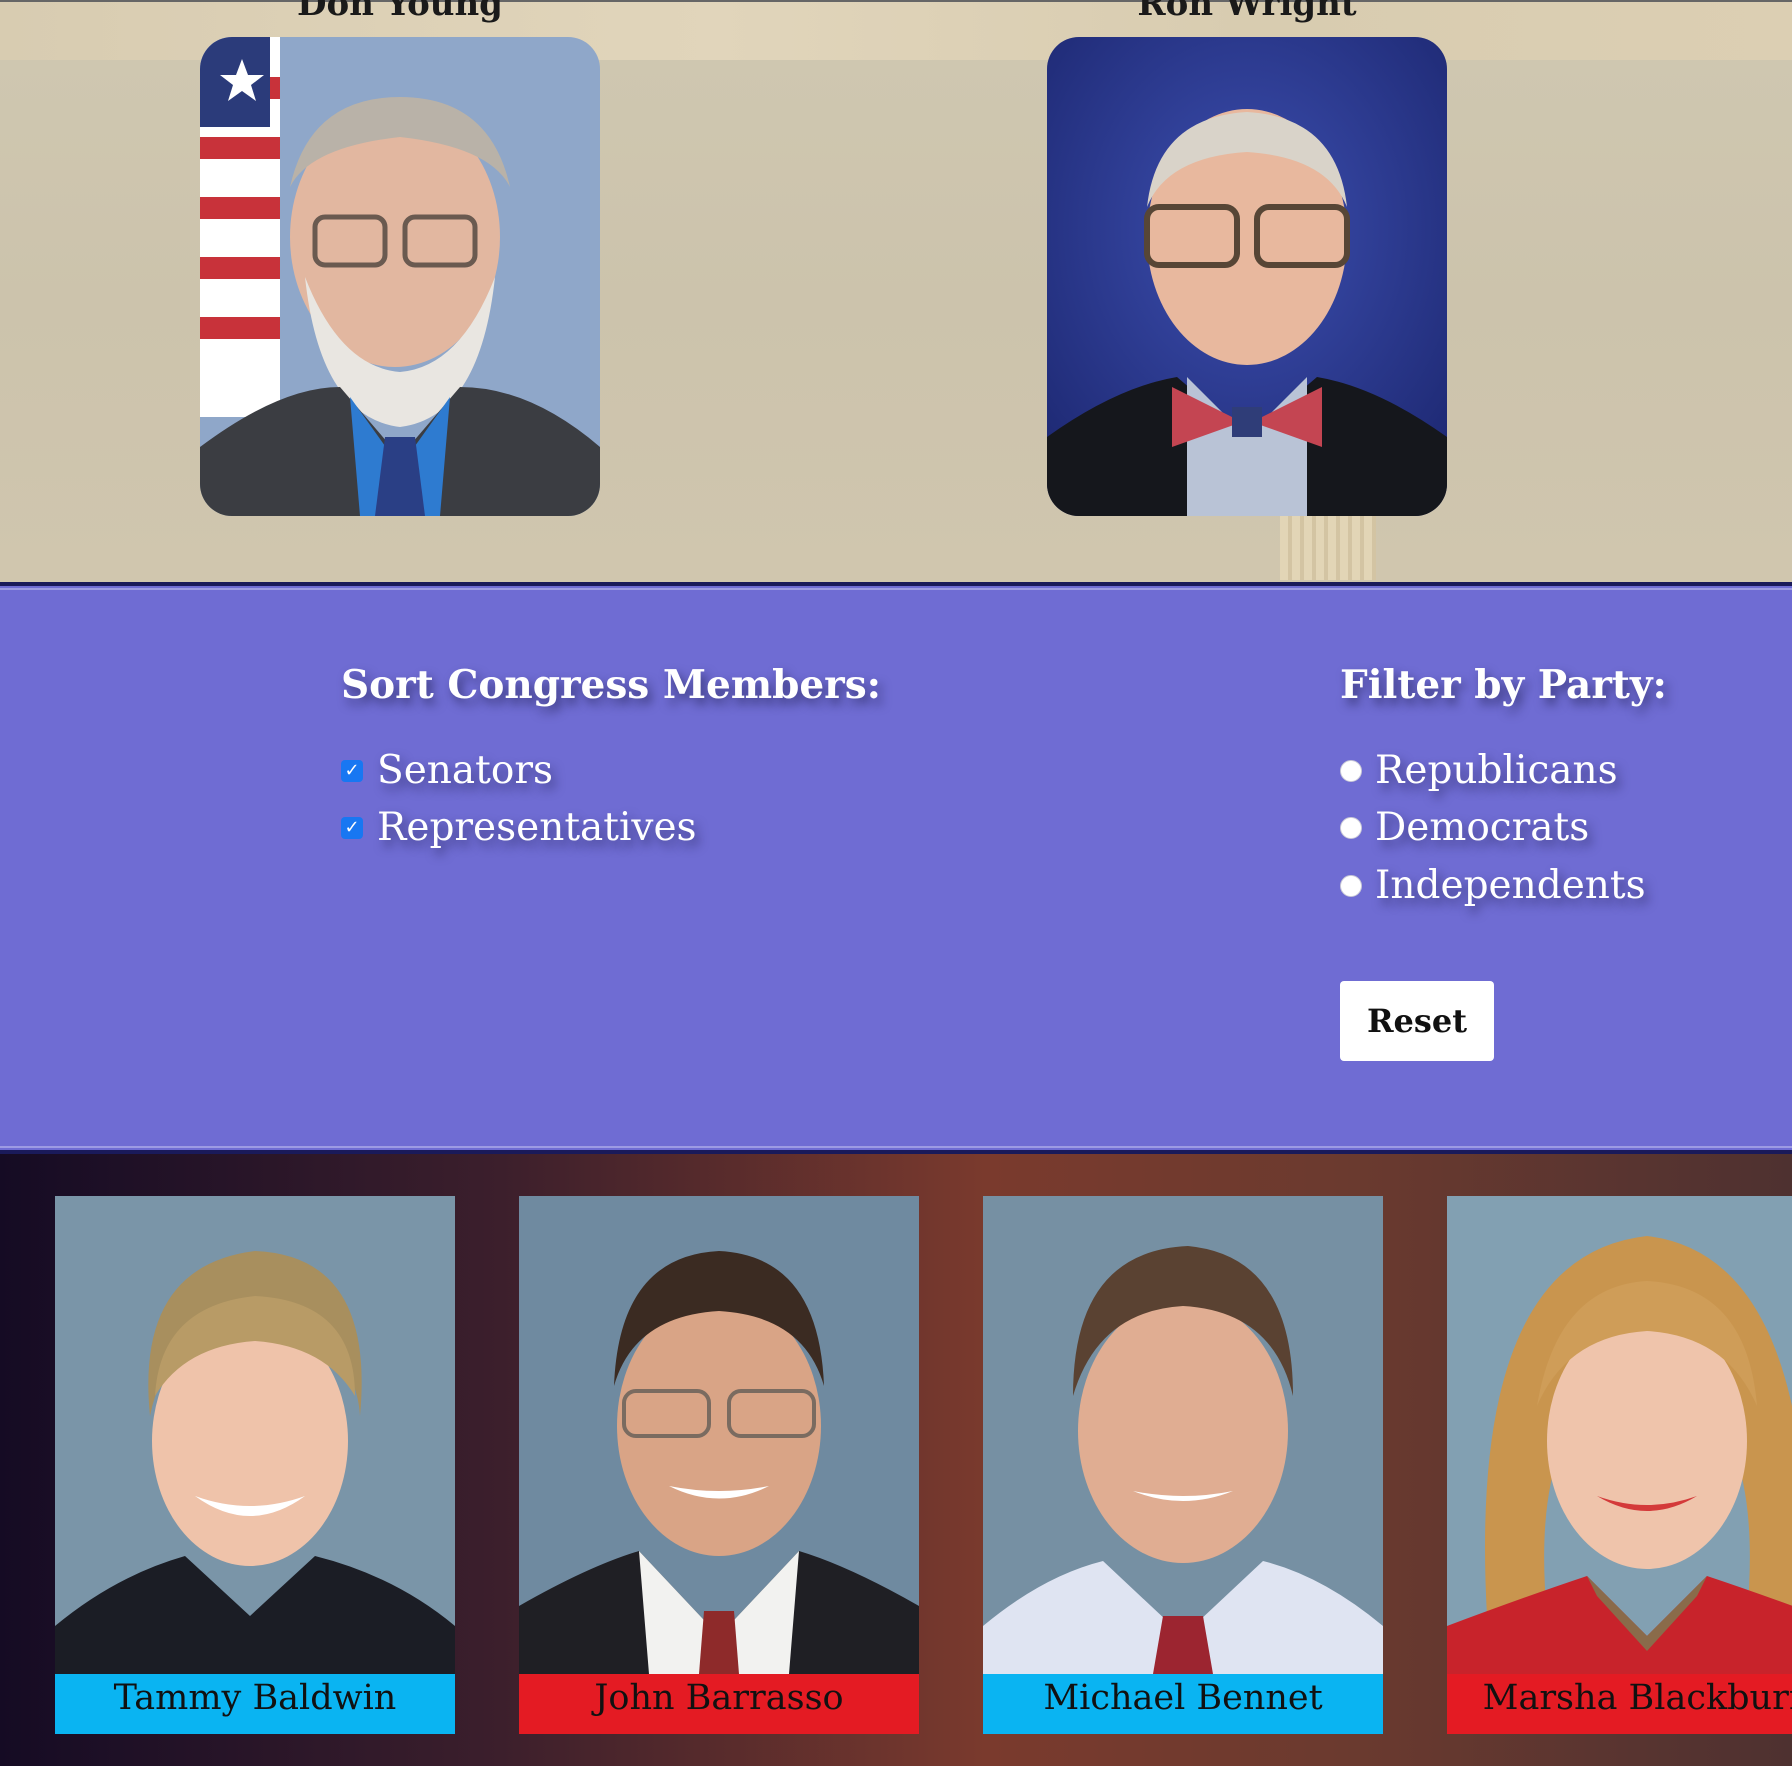  Describe the element at coordinates (352, 770) in the screenshot. I see `senators-checkbox: ✓` at that location.